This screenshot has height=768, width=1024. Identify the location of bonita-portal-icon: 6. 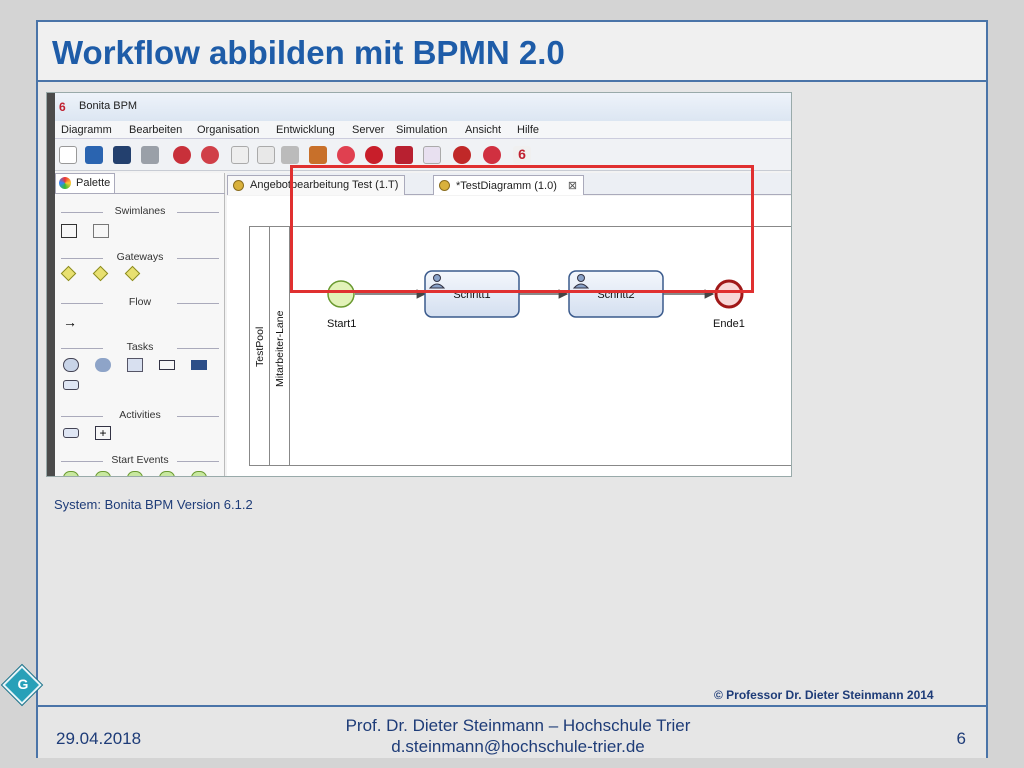
(522, 155).